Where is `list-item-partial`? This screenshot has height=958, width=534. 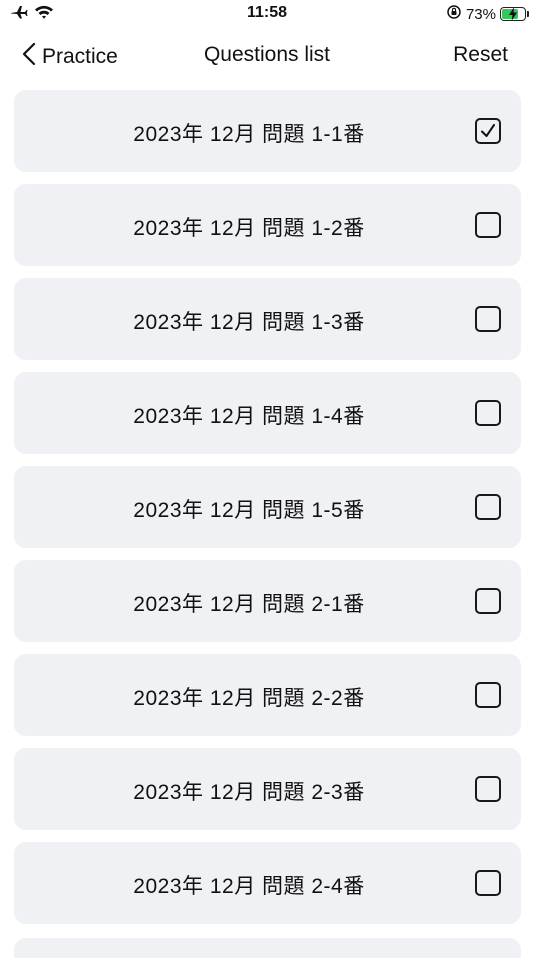 list-item-partial is located at coordinates (267, 948).